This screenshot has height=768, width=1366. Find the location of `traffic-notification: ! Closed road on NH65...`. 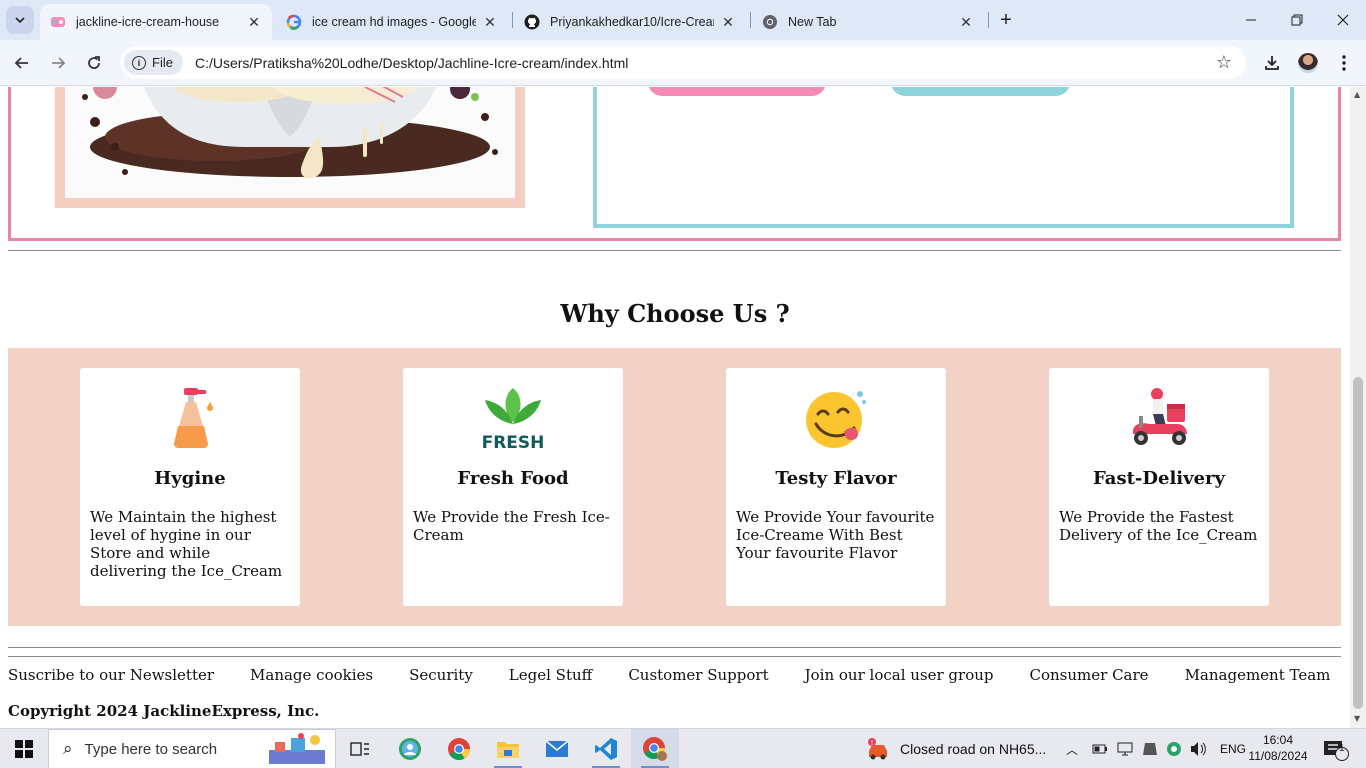

traffic-notification: ! Closed road on NH65... is located at coordinates (956, 748).